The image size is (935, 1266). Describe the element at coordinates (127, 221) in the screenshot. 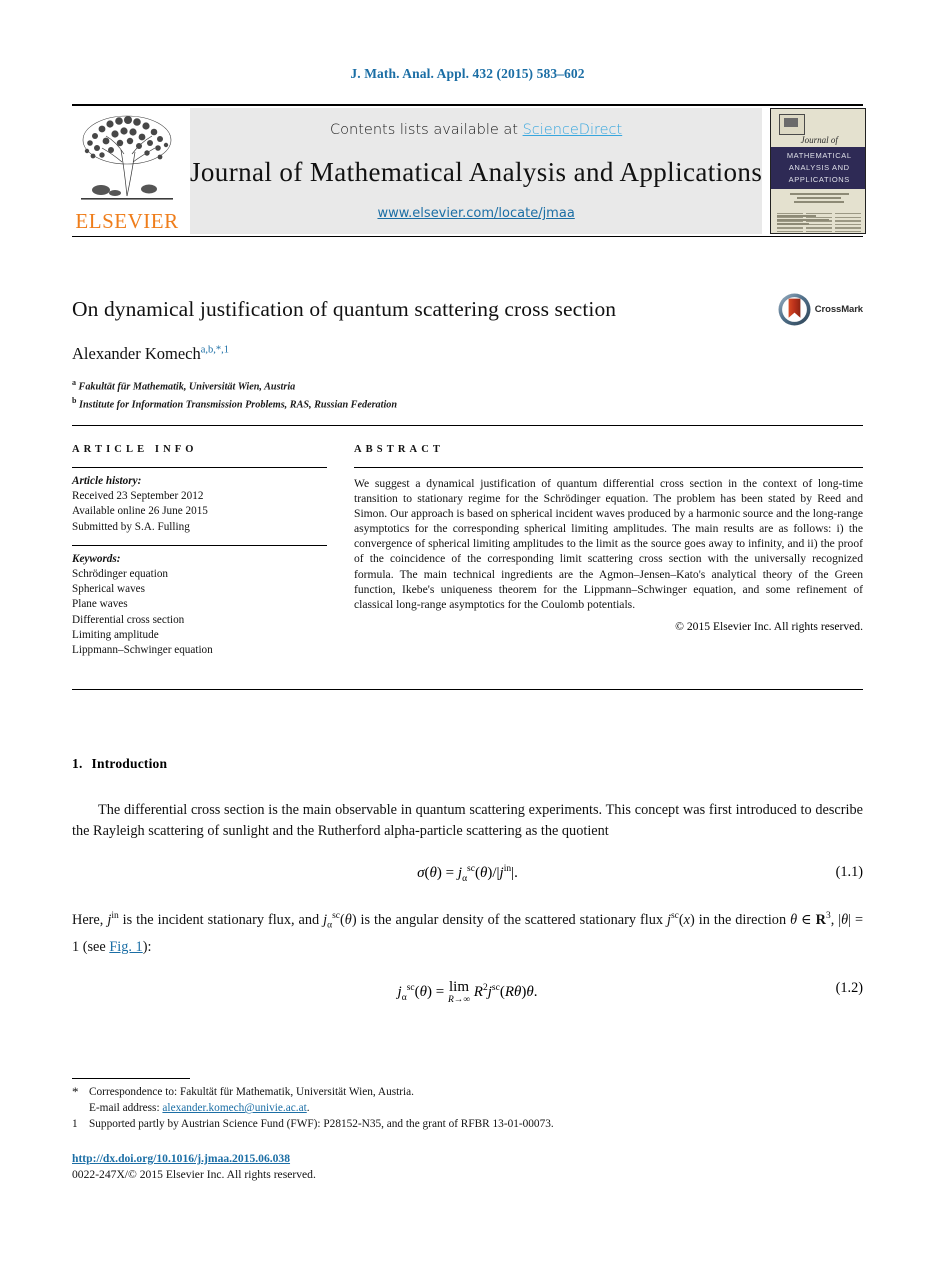

I see `elsevier-wordmark: ELSEVIER` at that location.